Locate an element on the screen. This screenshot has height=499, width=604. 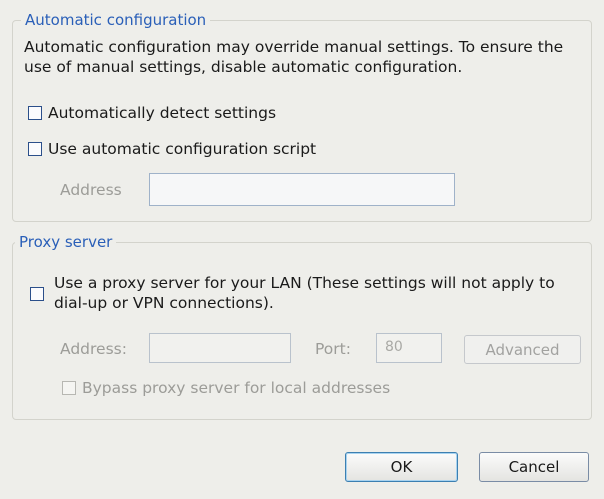
automatic-configuration-legend: Automatic configuration is located at coordinates (116, 20).